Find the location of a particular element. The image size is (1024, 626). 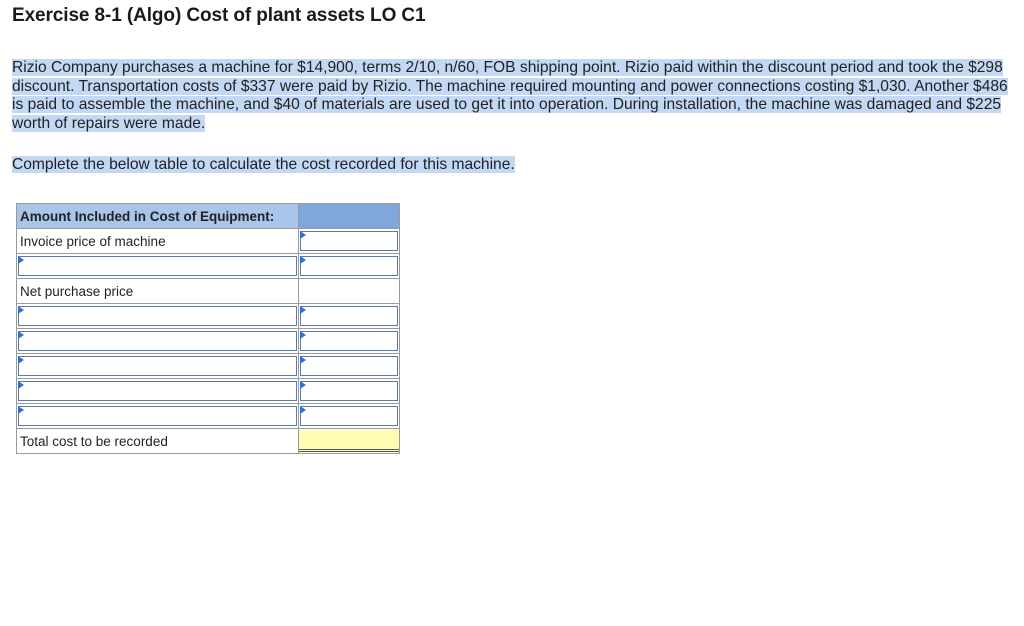

total-amount-field is located at coordinates (349, 441).